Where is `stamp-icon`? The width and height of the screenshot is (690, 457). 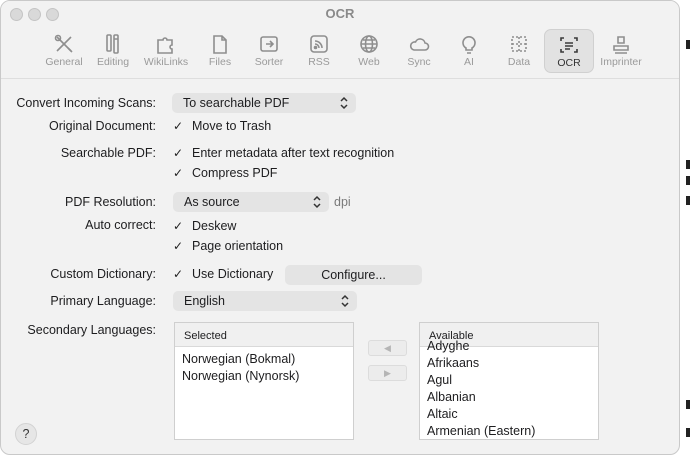 stamp-icon is located at coordinates (621, 45).